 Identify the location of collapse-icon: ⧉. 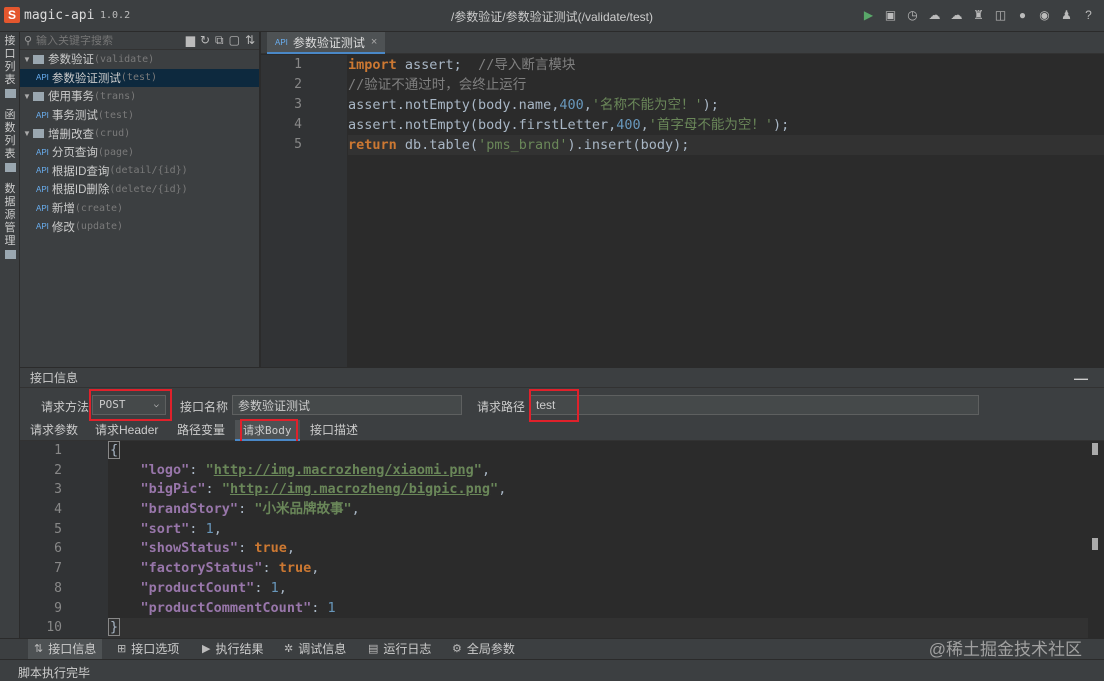
(219, 40).